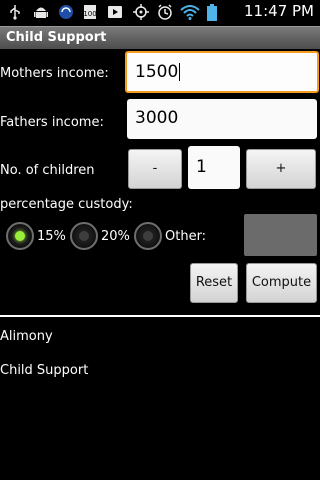  Describe the element at coordinates (66, 12) in the screenshot. I see `sync-icon` at that location.